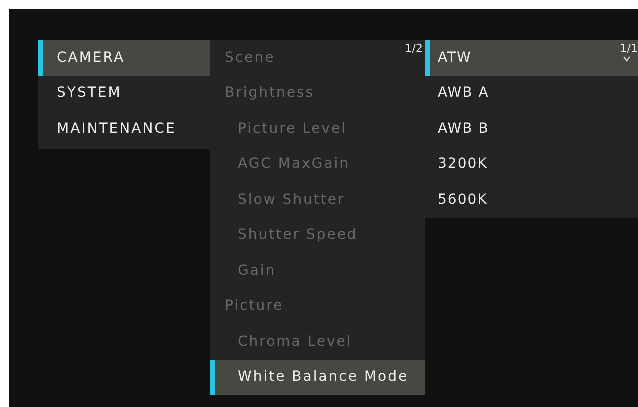 The height and width of the screenshot is (407, 638). Describe the element at coordinates (531, 164) in the screenshot. I see `option-item: 3200K` at that location.